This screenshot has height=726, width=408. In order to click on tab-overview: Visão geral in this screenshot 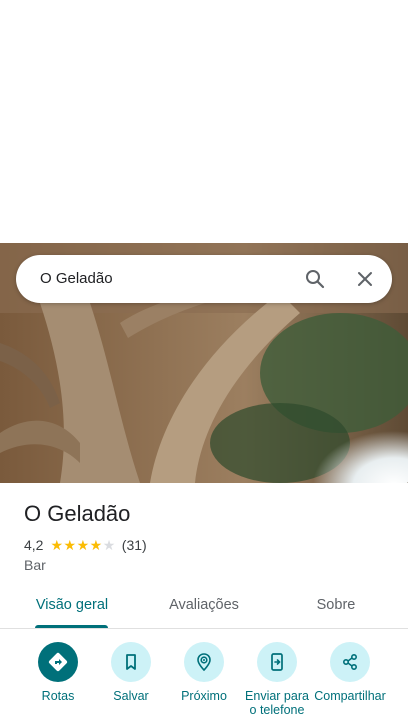, I will do `click(72, 605)`.